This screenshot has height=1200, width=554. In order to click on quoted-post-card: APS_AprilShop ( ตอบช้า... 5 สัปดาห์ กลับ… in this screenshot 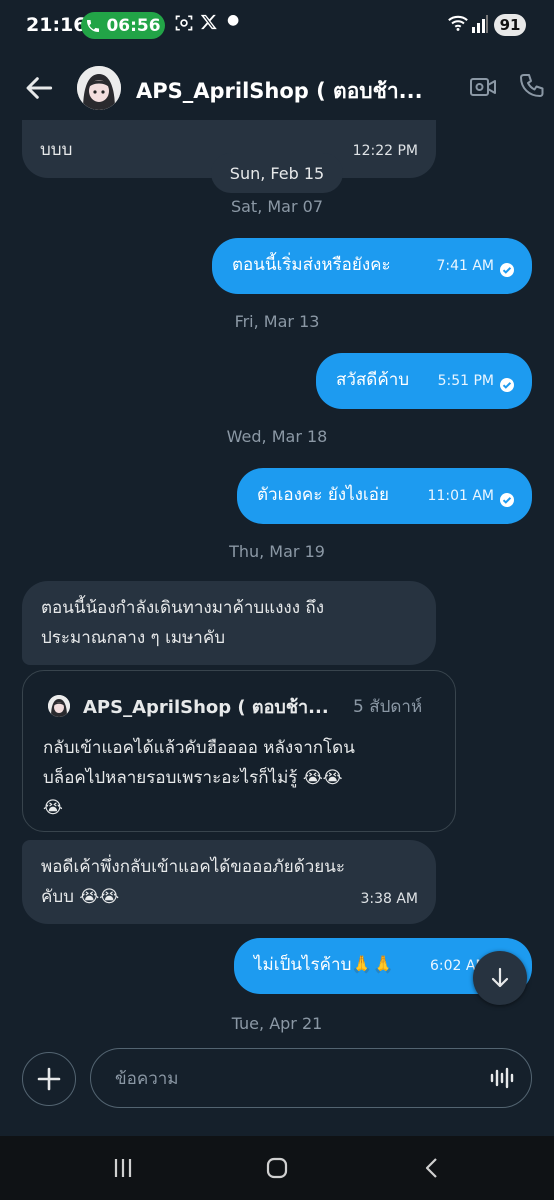, I will do `click(239, 751)`.